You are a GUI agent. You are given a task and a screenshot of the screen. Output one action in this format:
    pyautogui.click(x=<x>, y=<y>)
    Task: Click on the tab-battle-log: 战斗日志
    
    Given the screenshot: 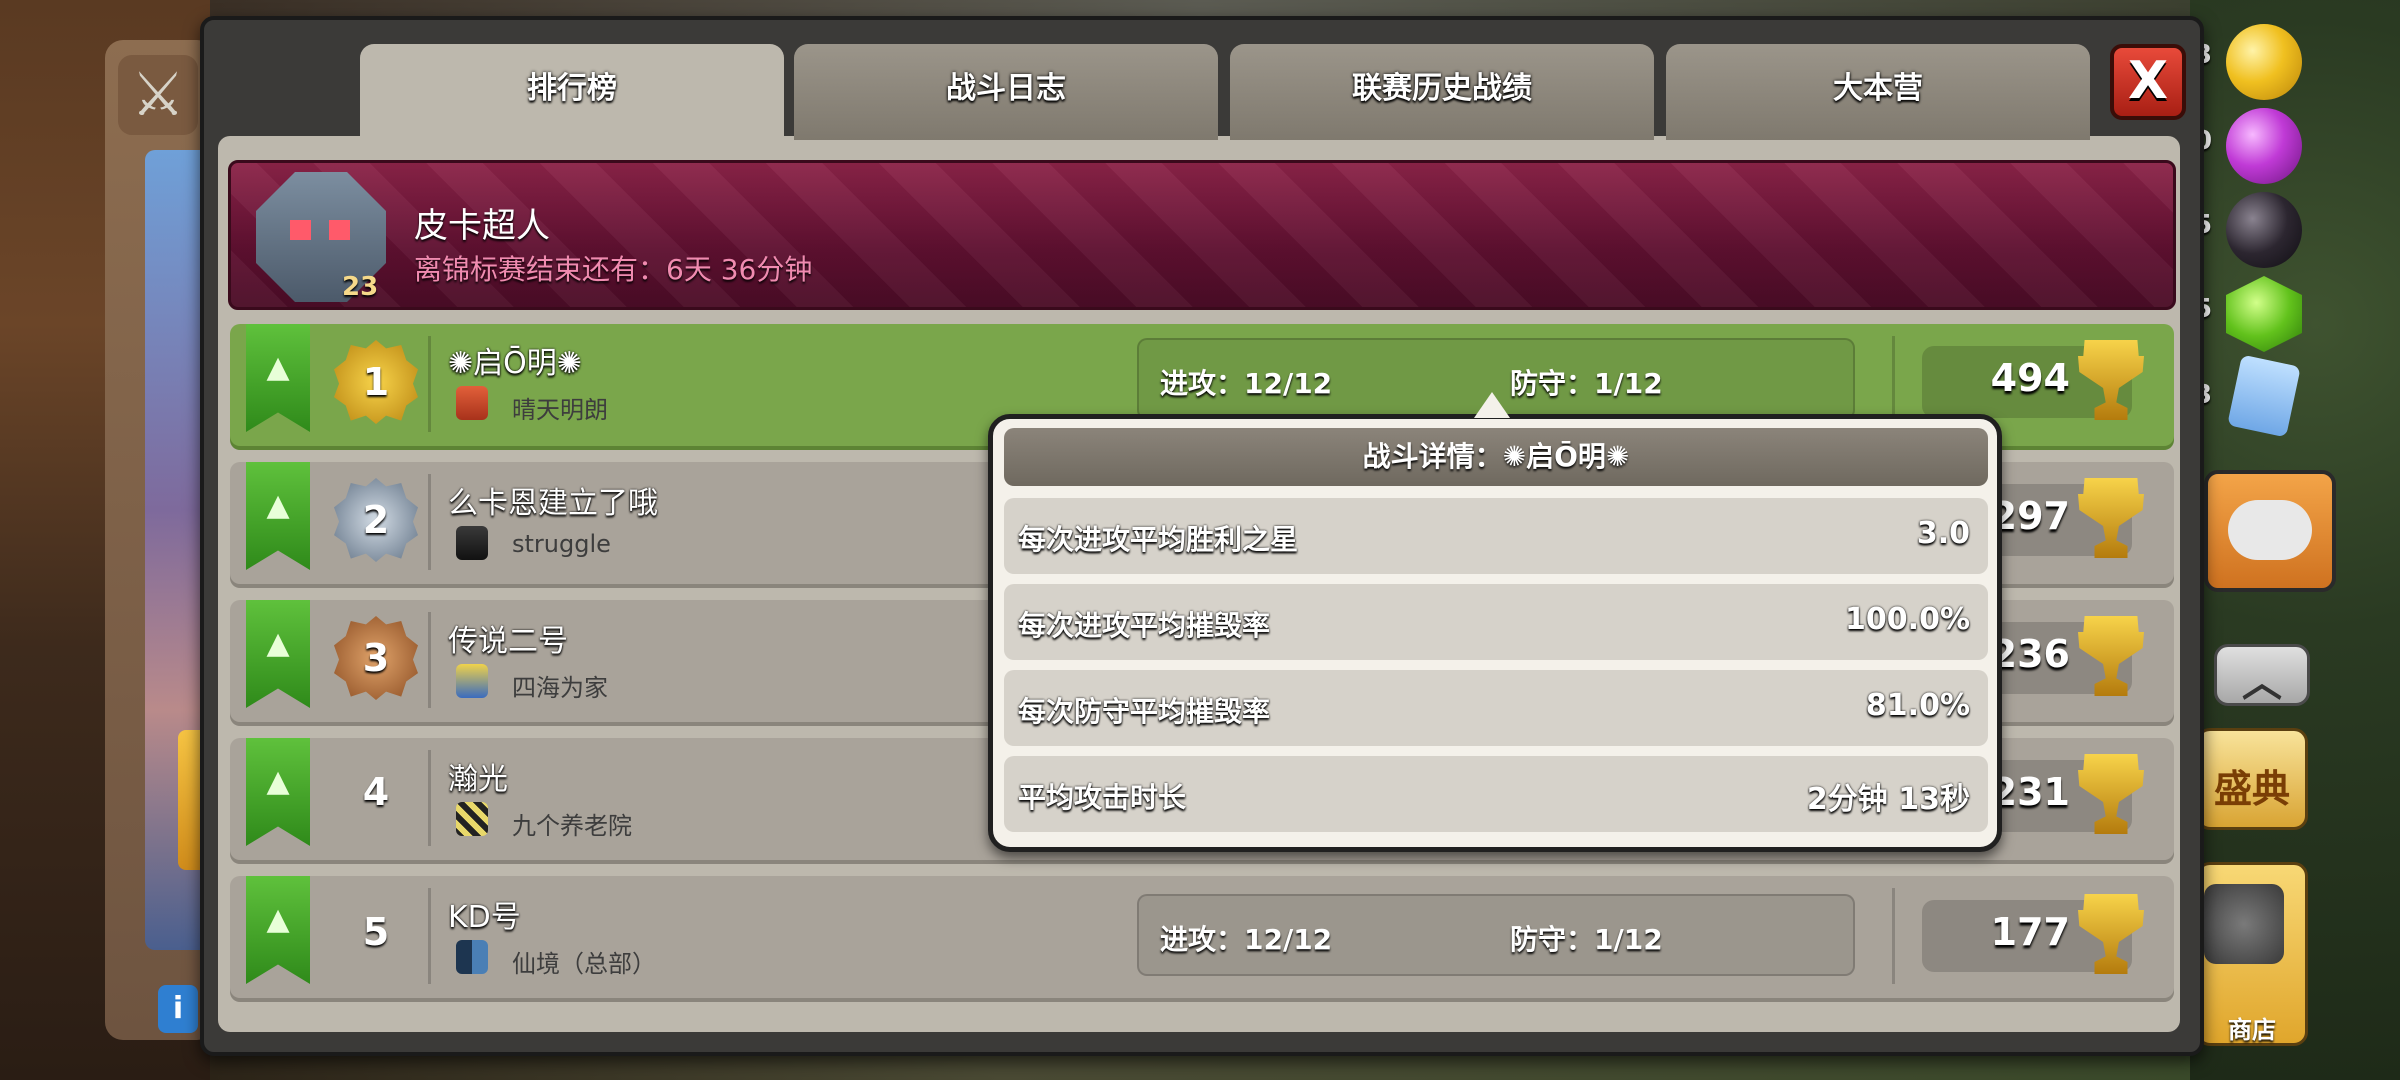 What is the action you would take?
    pyautogui.click(x=1006, y=92)
    